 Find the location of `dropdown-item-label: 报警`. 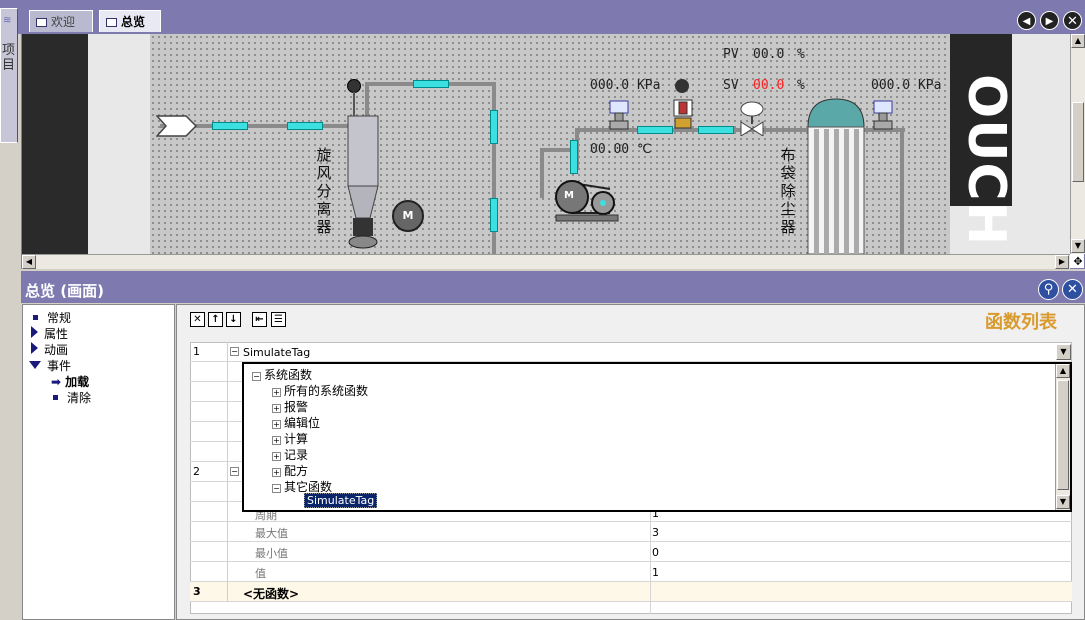

dropdown-item-label: 报警 is located at coordinates (296, 407).